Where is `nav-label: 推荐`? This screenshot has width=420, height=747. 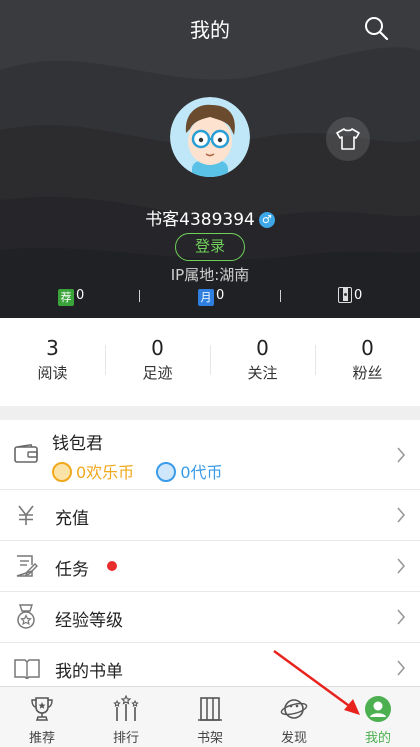 nav-label: 推荐 is located at coordinates (41, 738).